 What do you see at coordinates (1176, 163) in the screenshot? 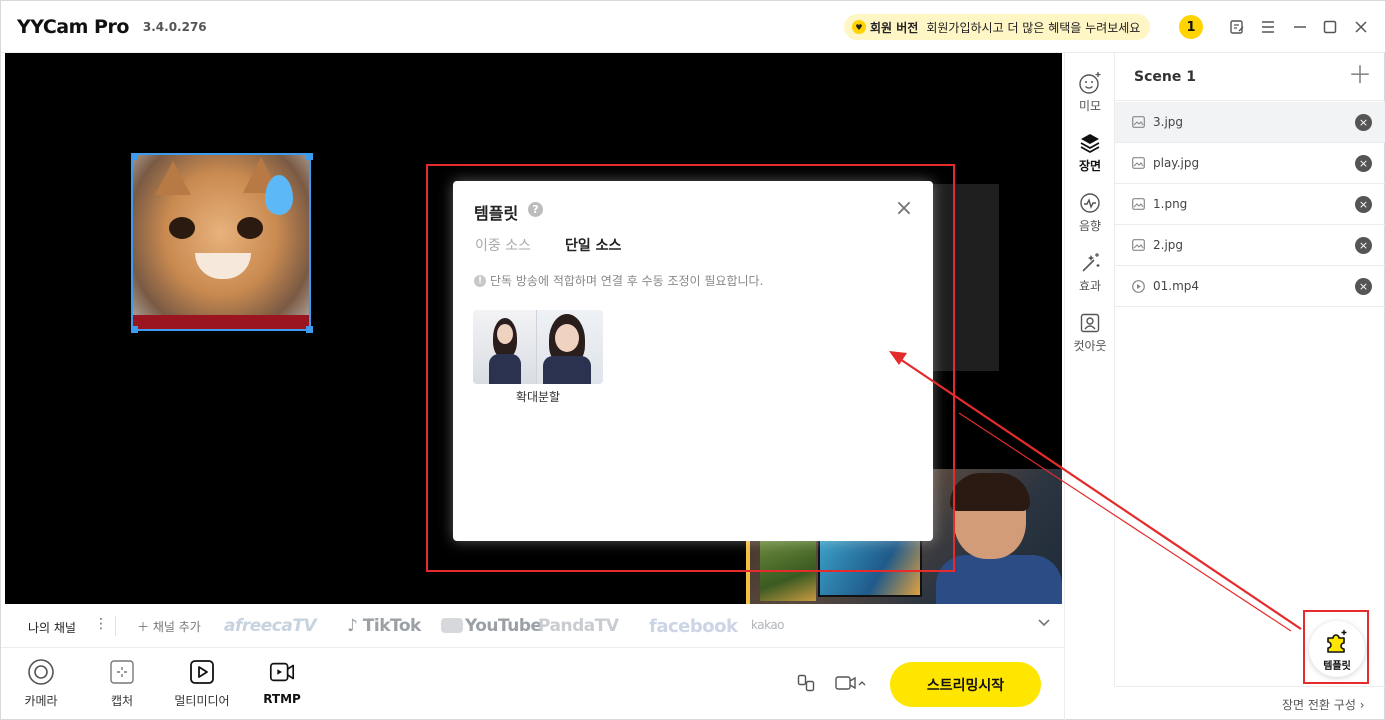
I see `source-name: play.jpg` at bounding box center [1176, 163].